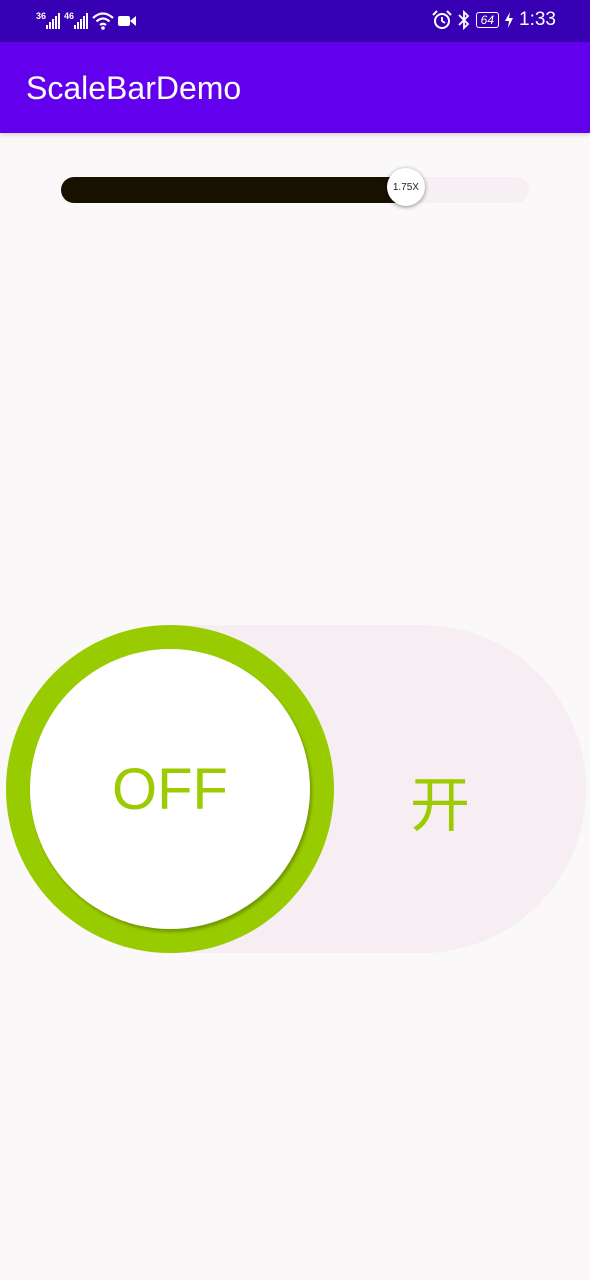 The height and width of the screenshot is (1280, 590). What do you see at coordinates (127, 21) in the screenshot?
I see `video-camera-icon` at bounding box center [127, 21].